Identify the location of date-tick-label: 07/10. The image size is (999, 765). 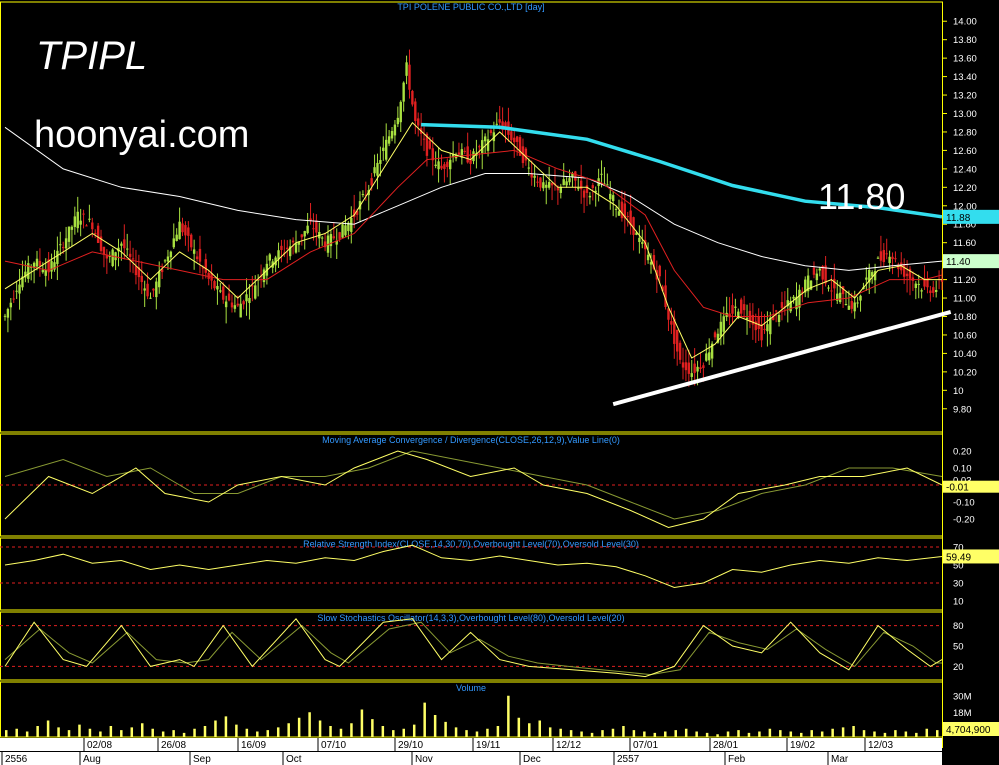
(333, 745).